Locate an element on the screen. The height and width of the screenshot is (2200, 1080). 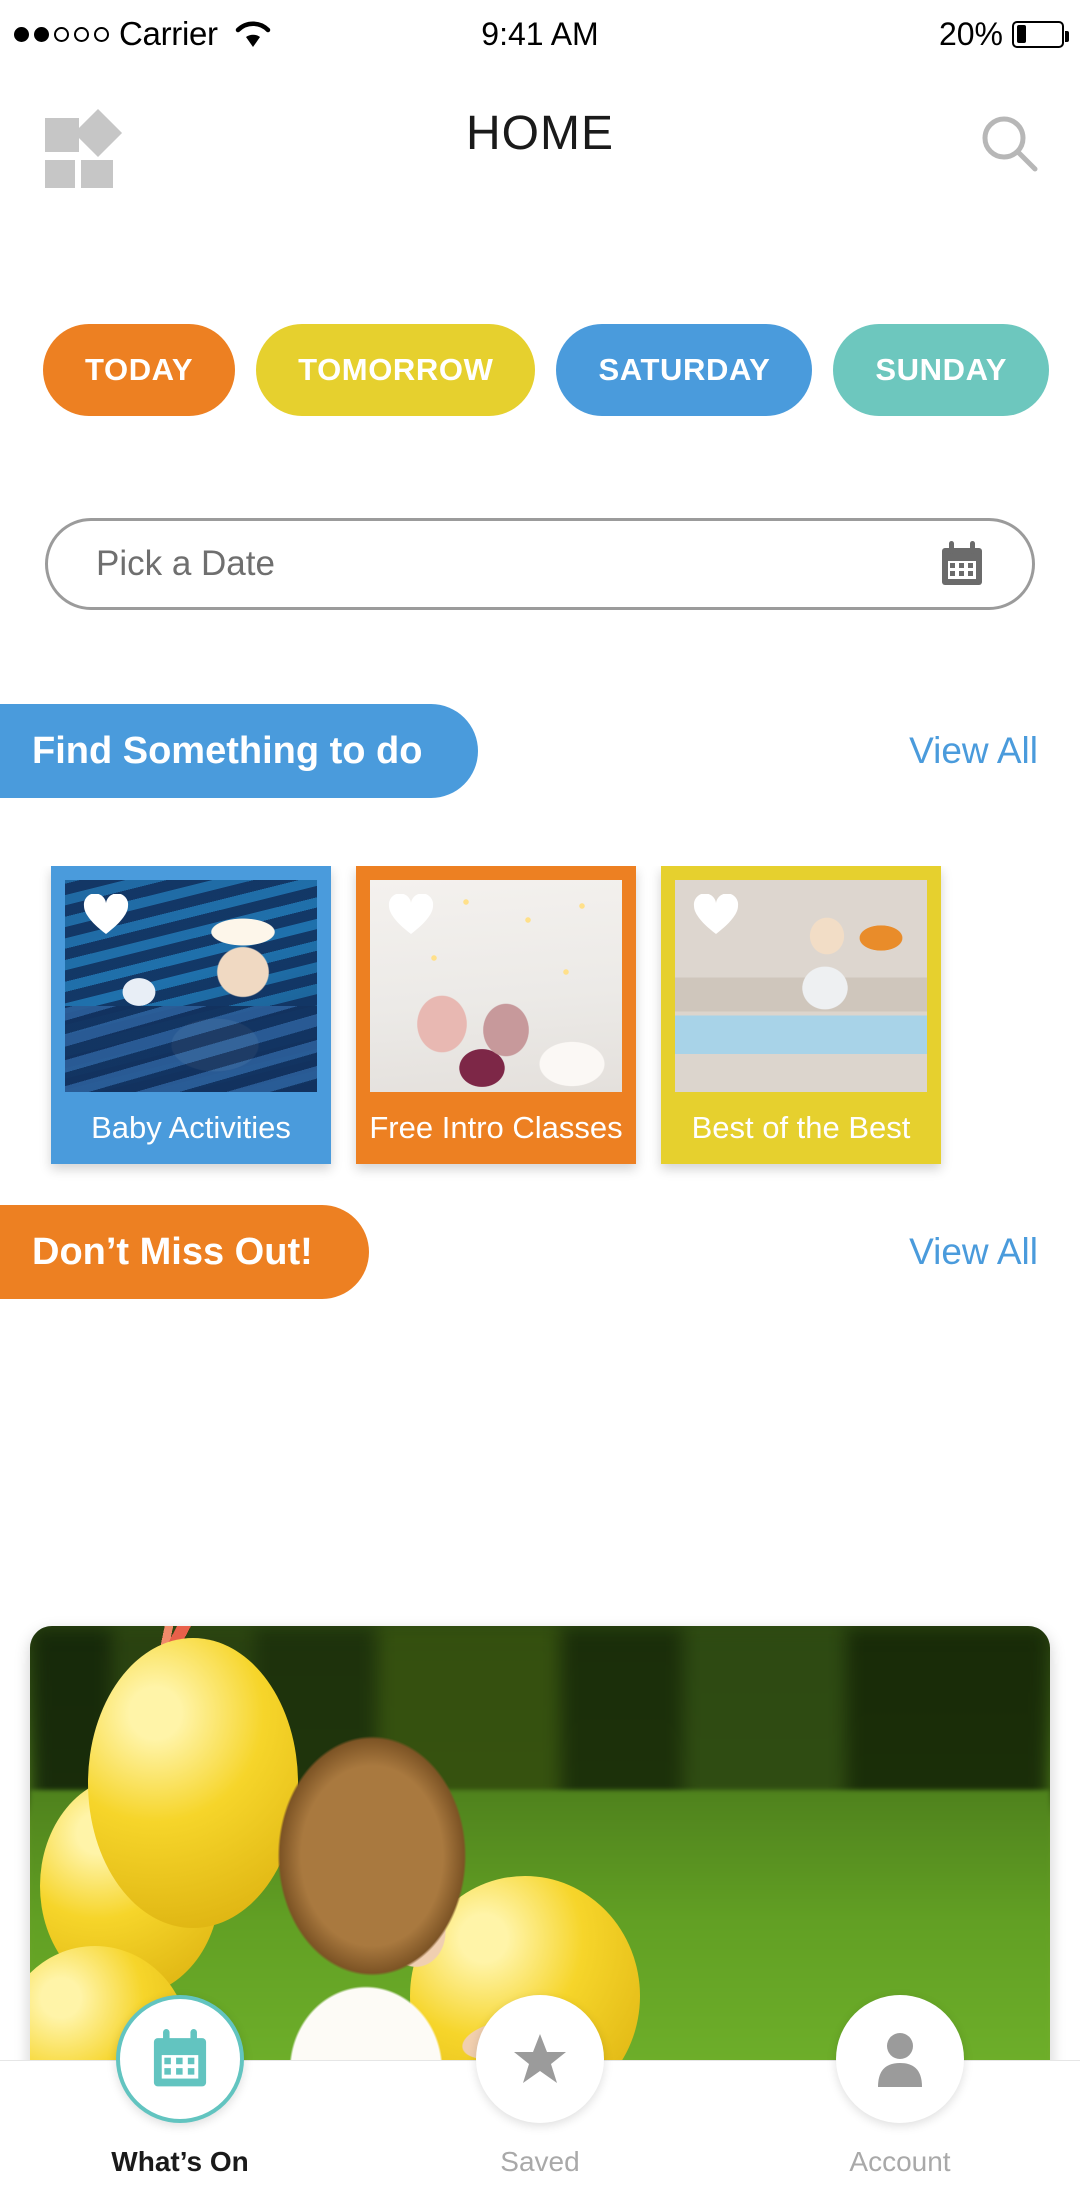
tab-label: Saved is located at coordinates (540, 2161).